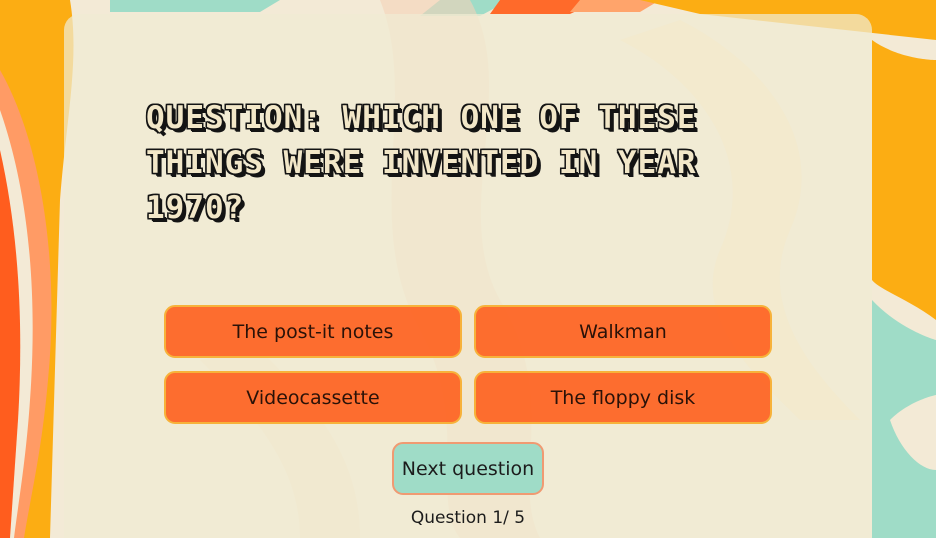 Image resolution: width=936 pixels, height=538 pixels. I want to click on answer-button-walkman: Walkman, so click(623, 331).